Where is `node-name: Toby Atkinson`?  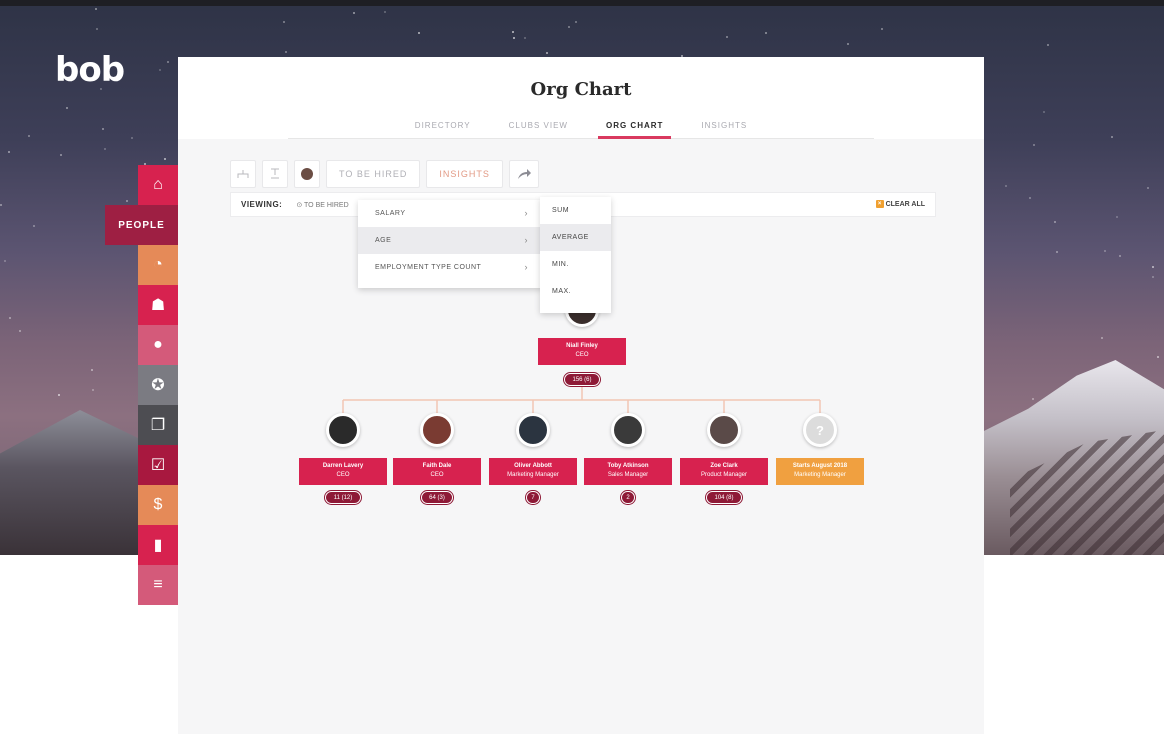 node-name: Toby Atkinson is located at coordinates (628, 466).